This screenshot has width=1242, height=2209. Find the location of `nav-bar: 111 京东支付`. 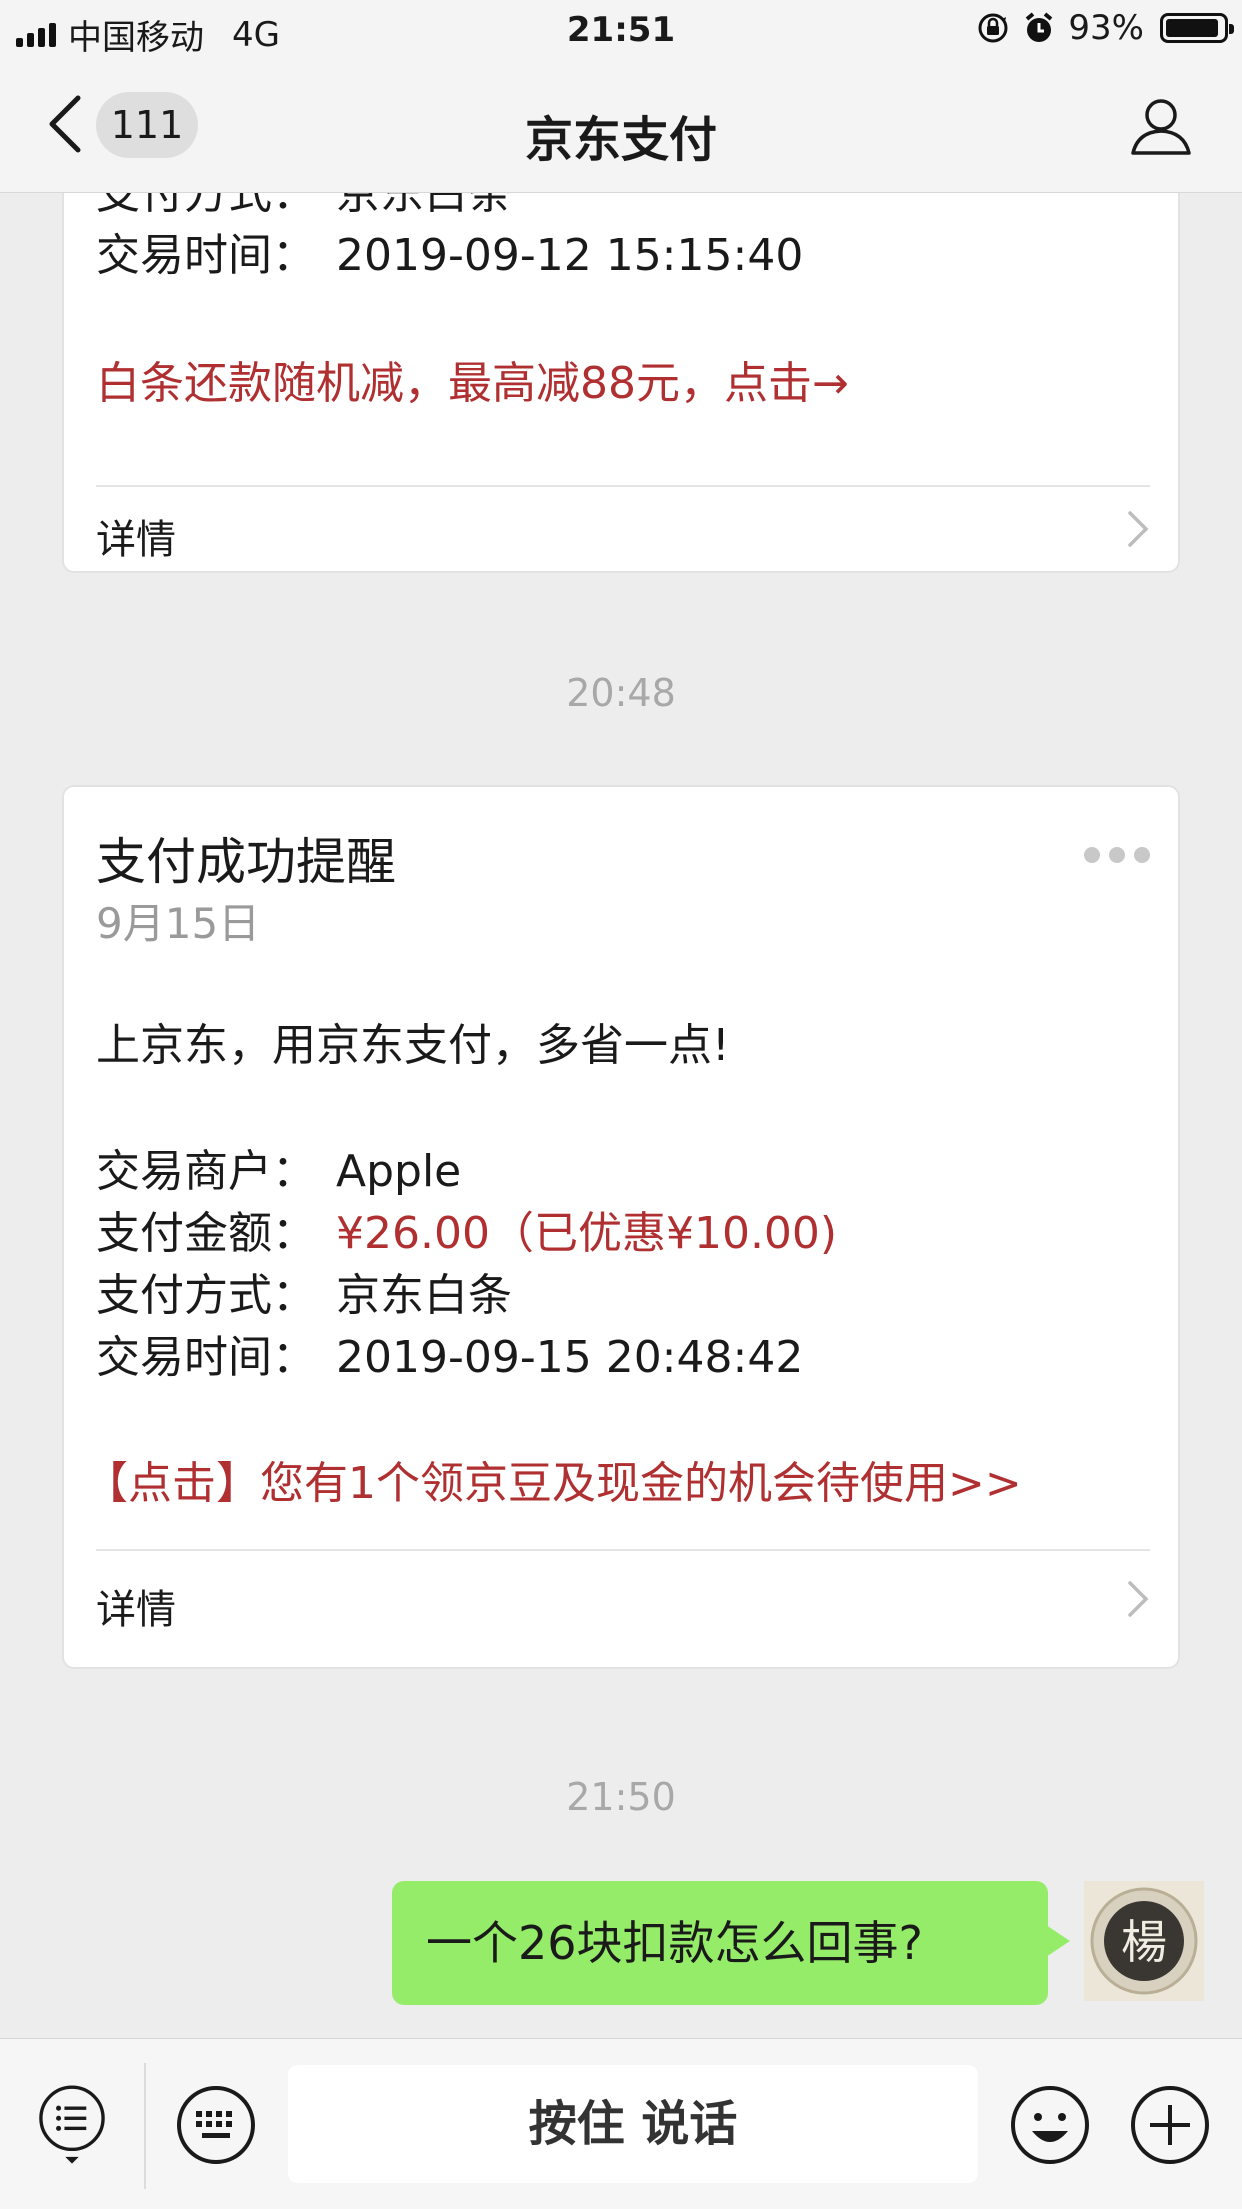

nav-bar: 111 京东支付 is located at coordinates (621, 127).